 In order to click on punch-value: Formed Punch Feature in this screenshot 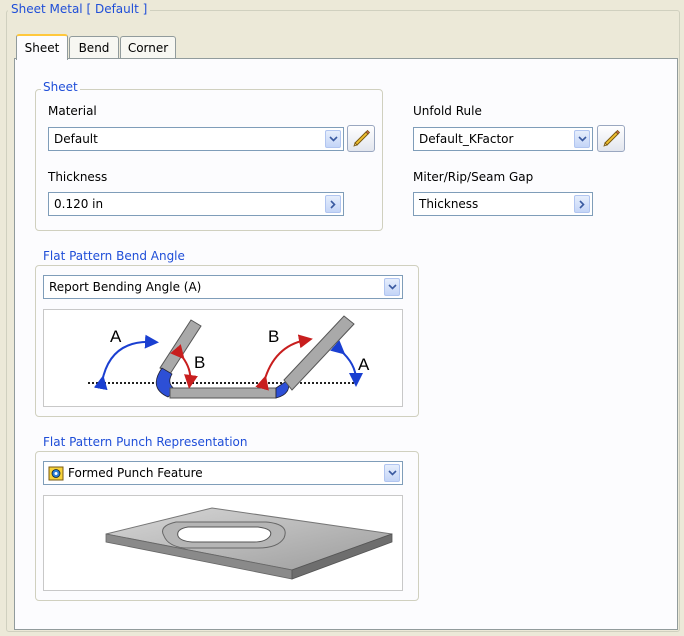, I will do `click(135, 473)`.